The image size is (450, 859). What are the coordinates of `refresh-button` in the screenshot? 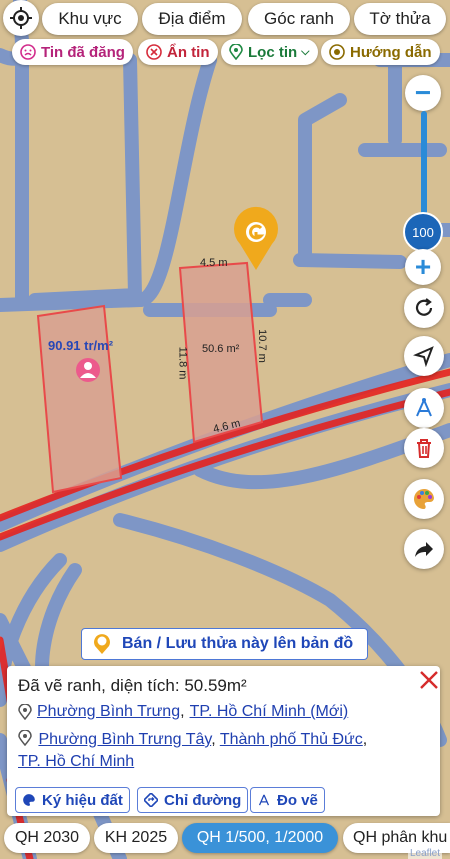 It's located at (424, 308).